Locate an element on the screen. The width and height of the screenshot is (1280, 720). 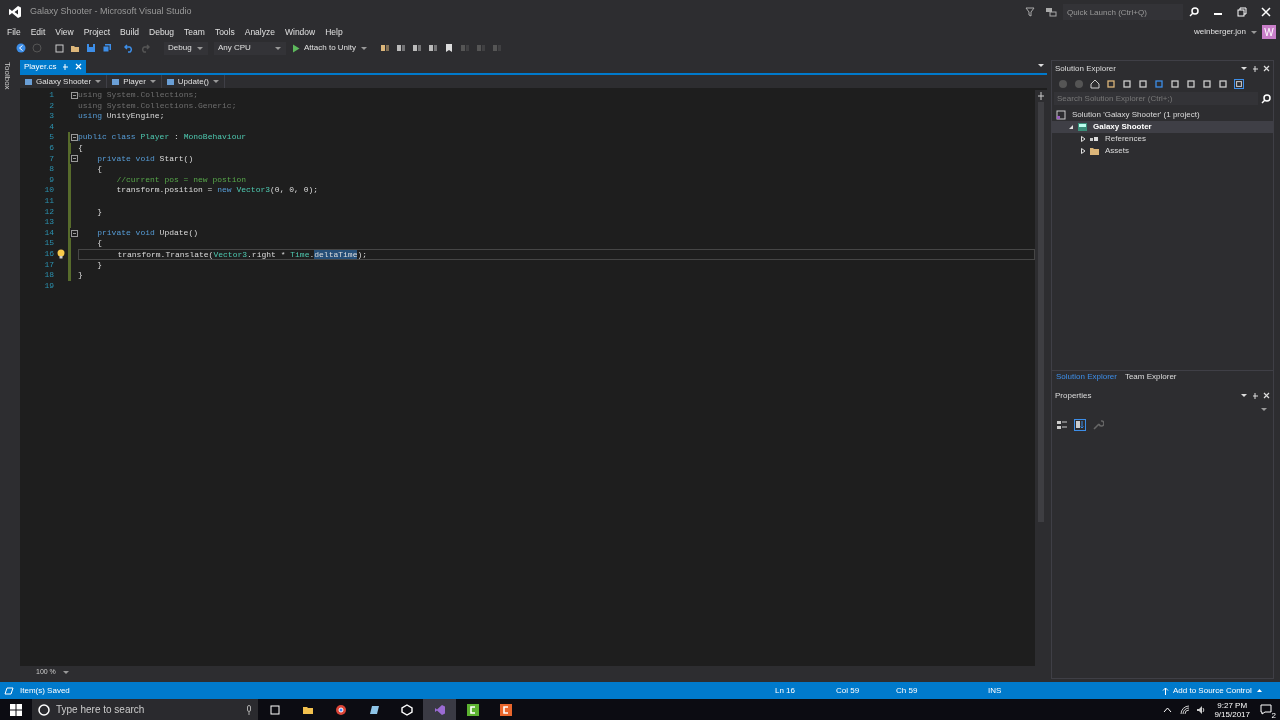
line-number: 1 is located at coordinates (51, 95).